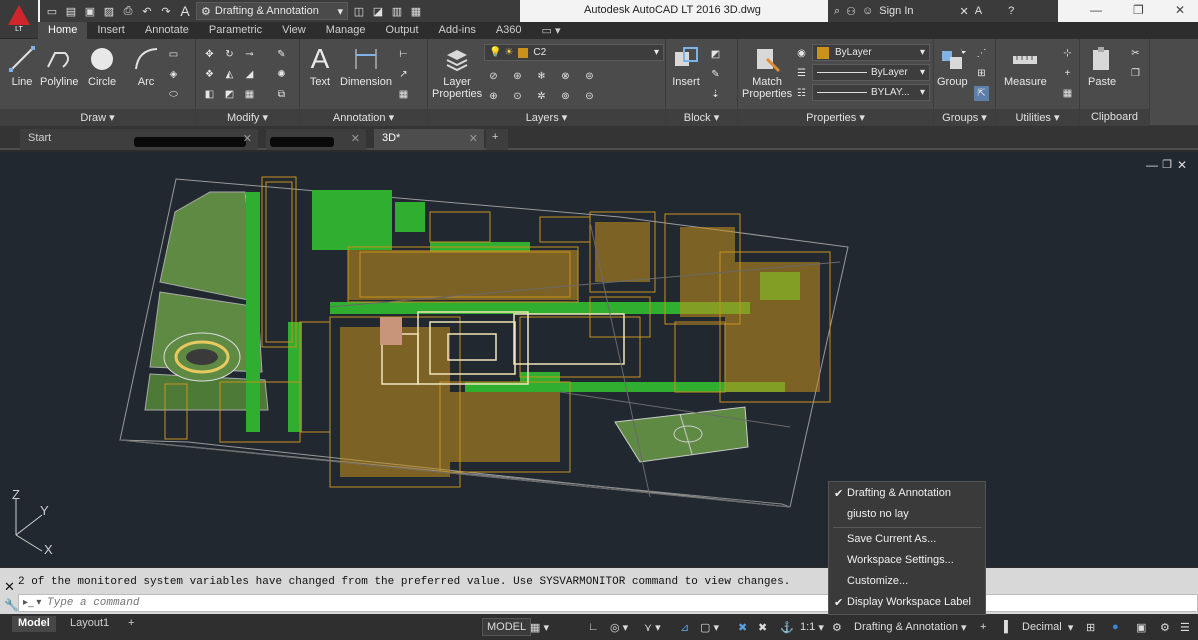 This screenshot has width=1198, height=640. I want to click on edit-block-icon: ✎, so click(715, 74).